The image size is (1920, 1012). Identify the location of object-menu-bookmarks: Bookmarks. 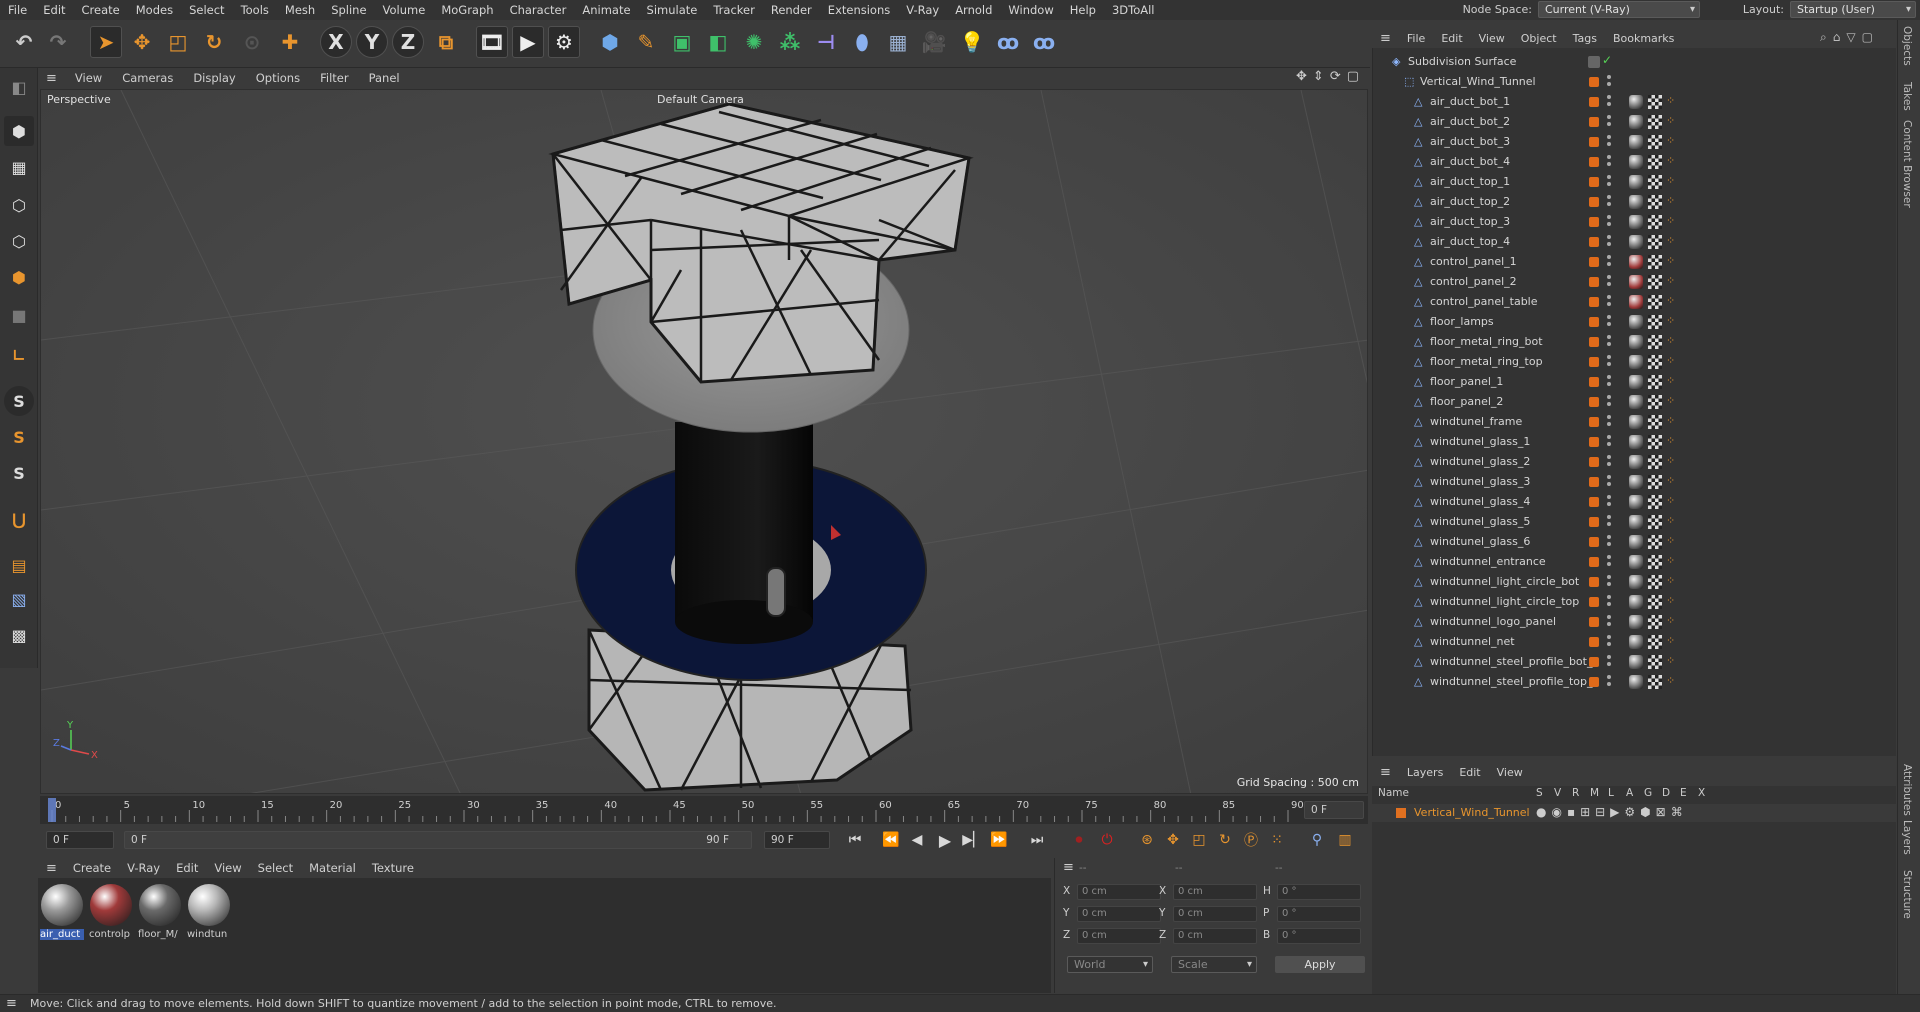
(1643, 38).